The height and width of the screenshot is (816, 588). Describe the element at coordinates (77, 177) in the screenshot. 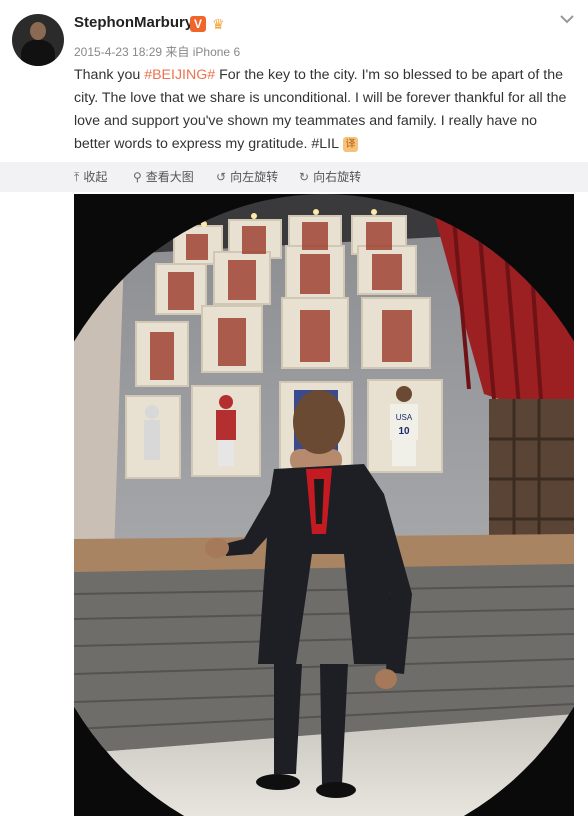

I see `collapse-icon: ⤒` at that location.